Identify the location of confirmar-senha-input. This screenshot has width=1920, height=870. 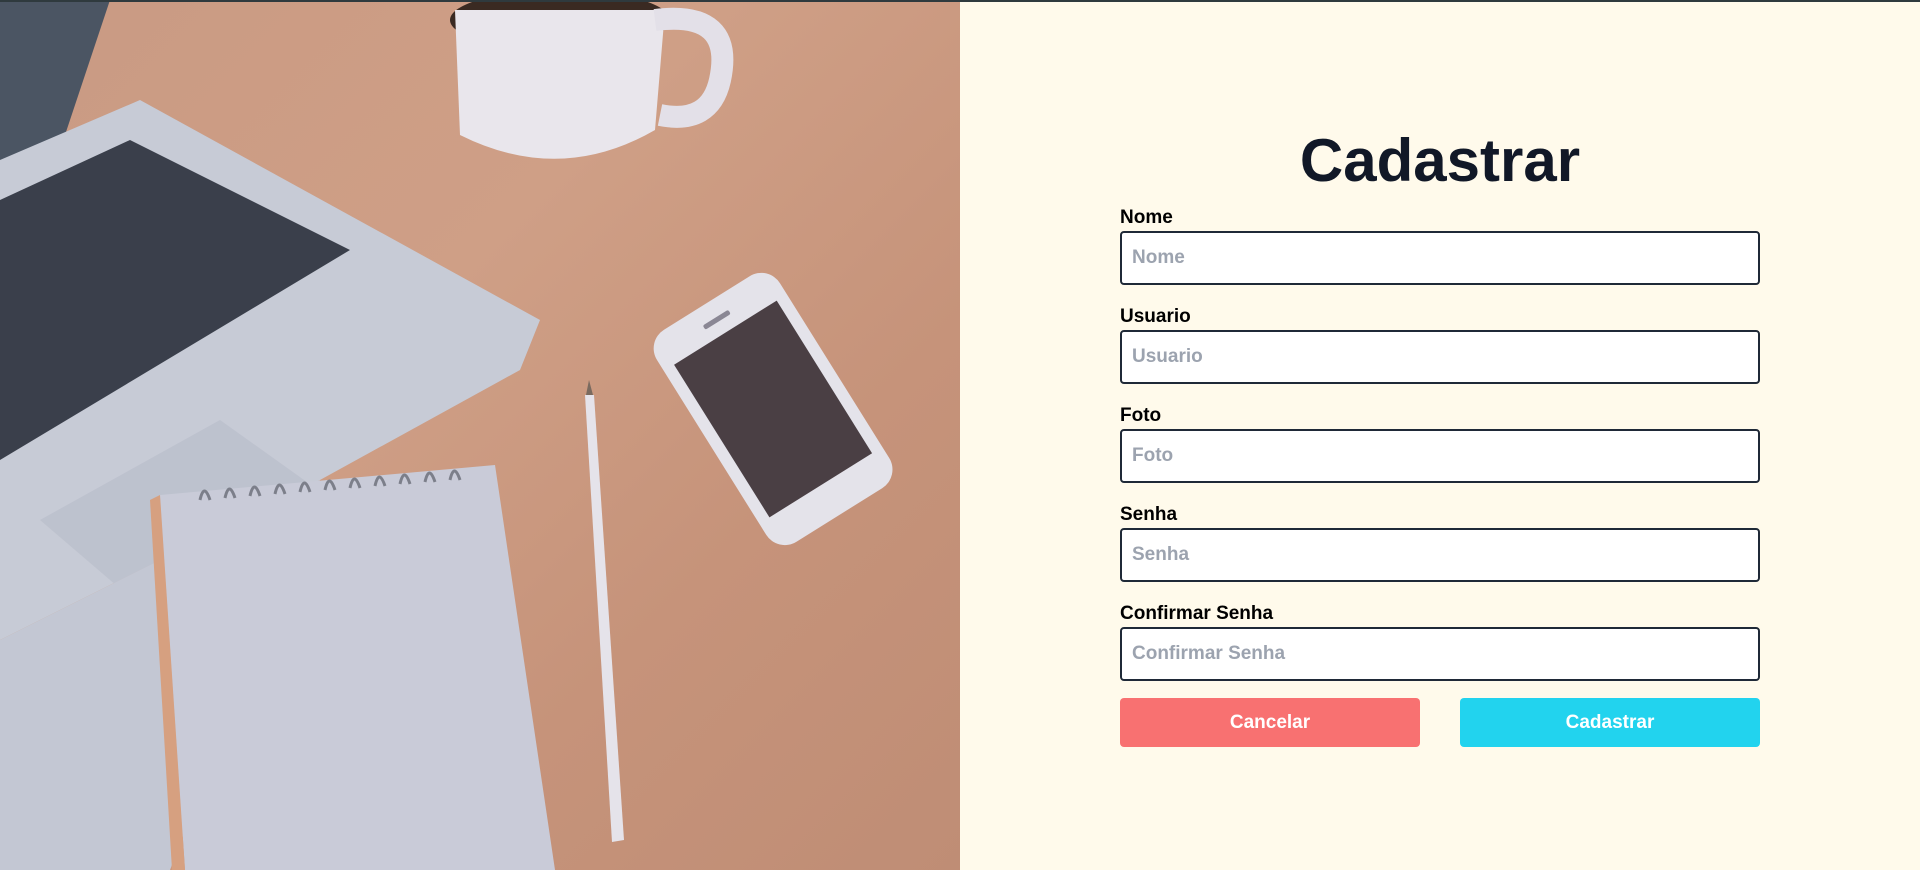
(1440, 654).